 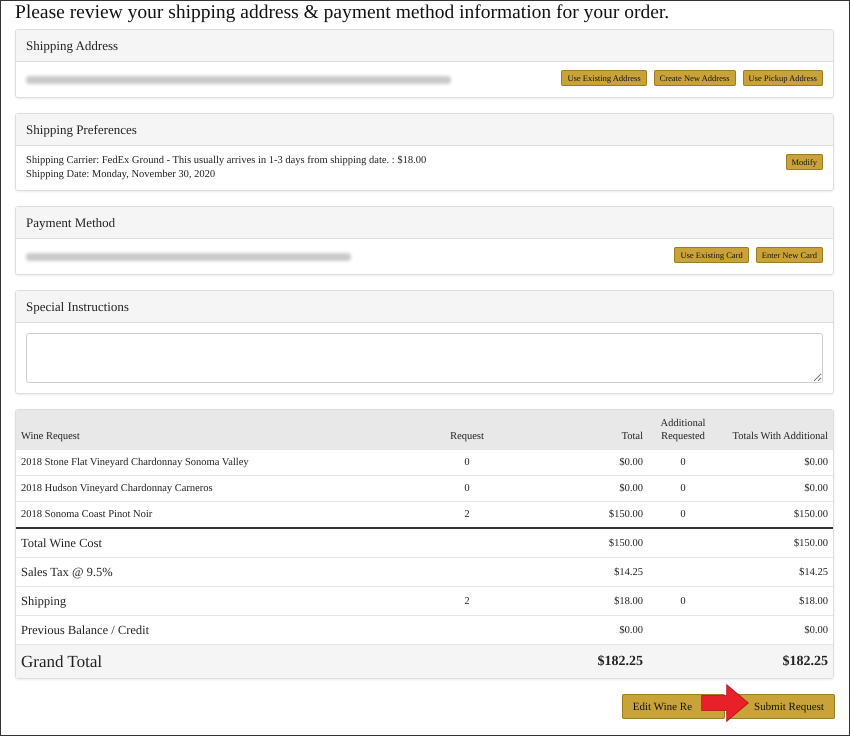 What do you see at coordinates (632, 436) in the screenshot?
I see `column-header: Total` at bounding box center [632, 436].